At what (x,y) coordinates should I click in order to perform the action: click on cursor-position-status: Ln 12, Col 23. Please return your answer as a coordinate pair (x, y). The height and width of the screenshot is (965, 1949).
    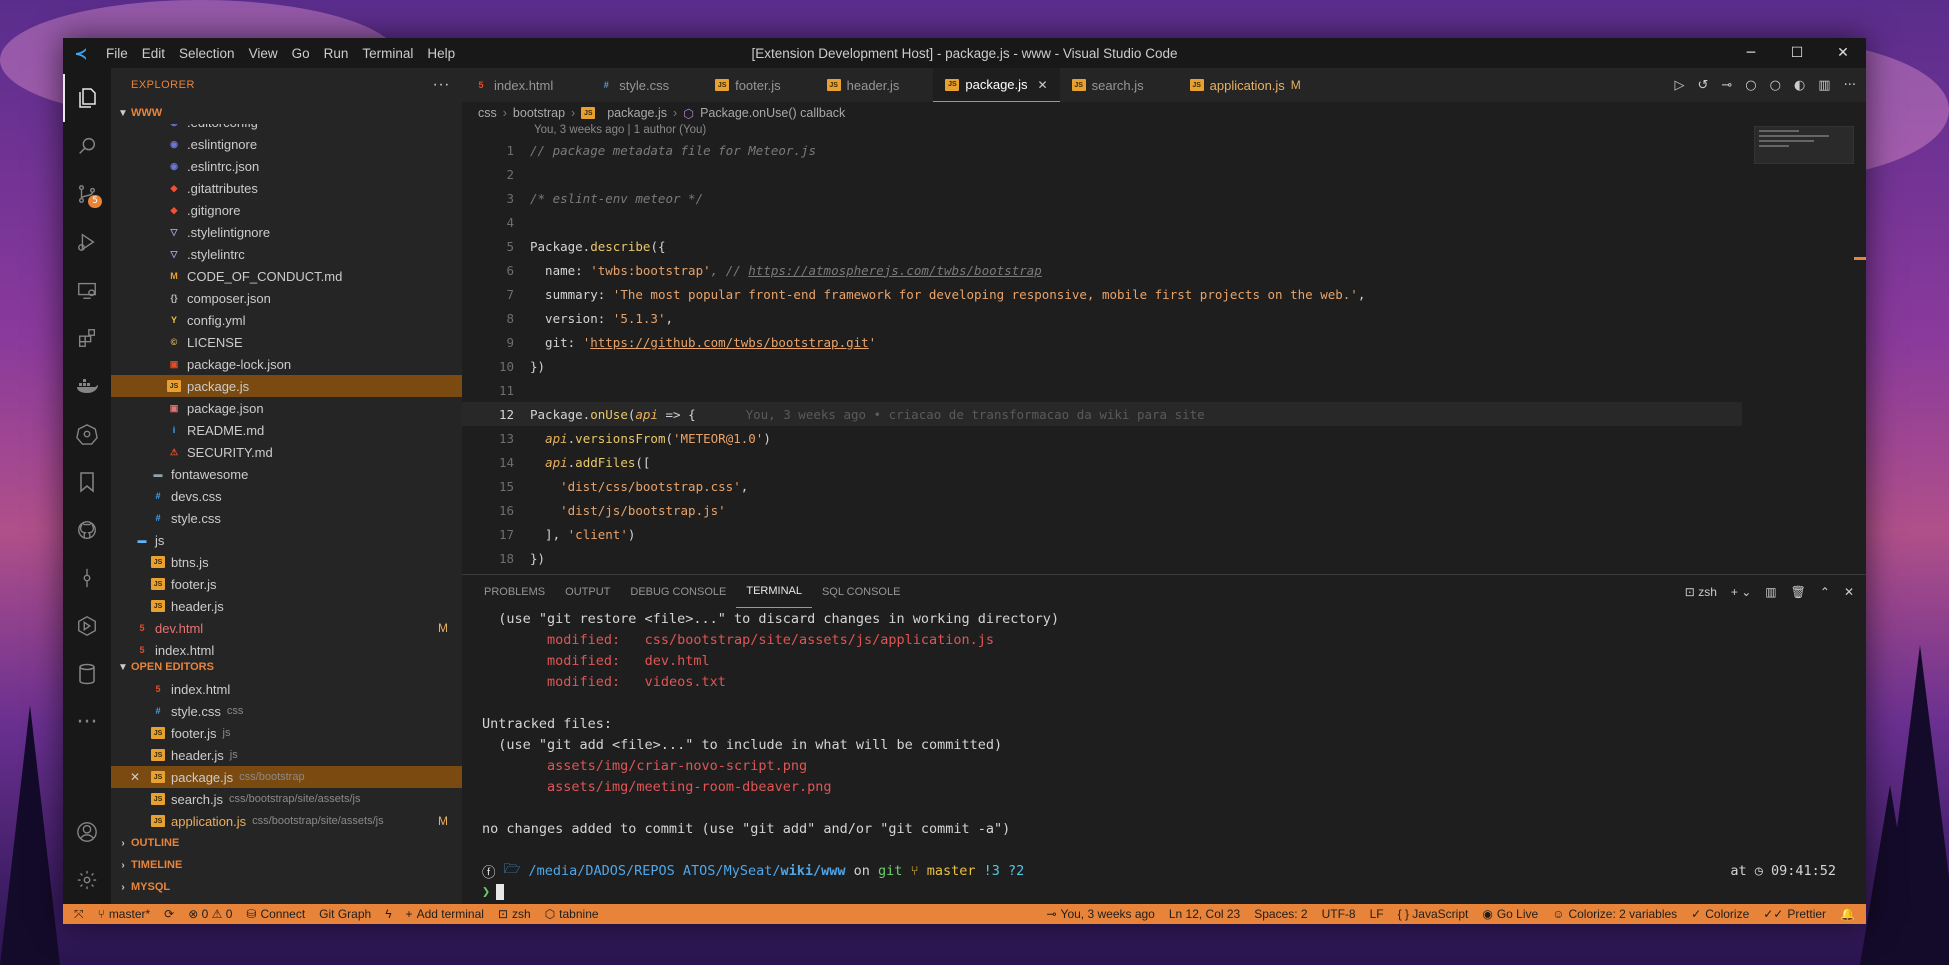
    Looking at the image, I should click on (1204, 914).